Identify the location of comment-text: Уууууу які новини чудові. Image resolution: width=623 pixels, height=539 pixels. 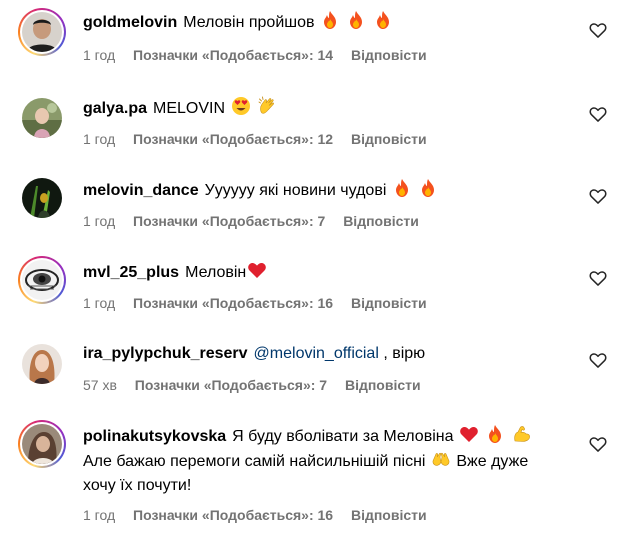
(295, 190).